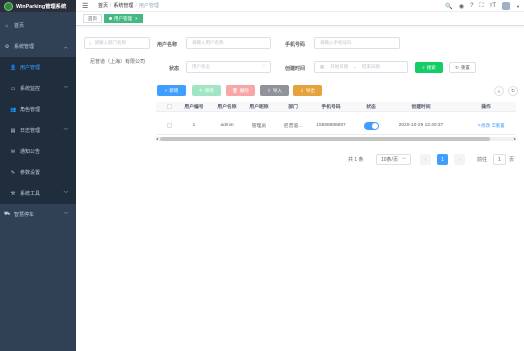  I want to click on refresh-button: ↻, so click(513, 91).